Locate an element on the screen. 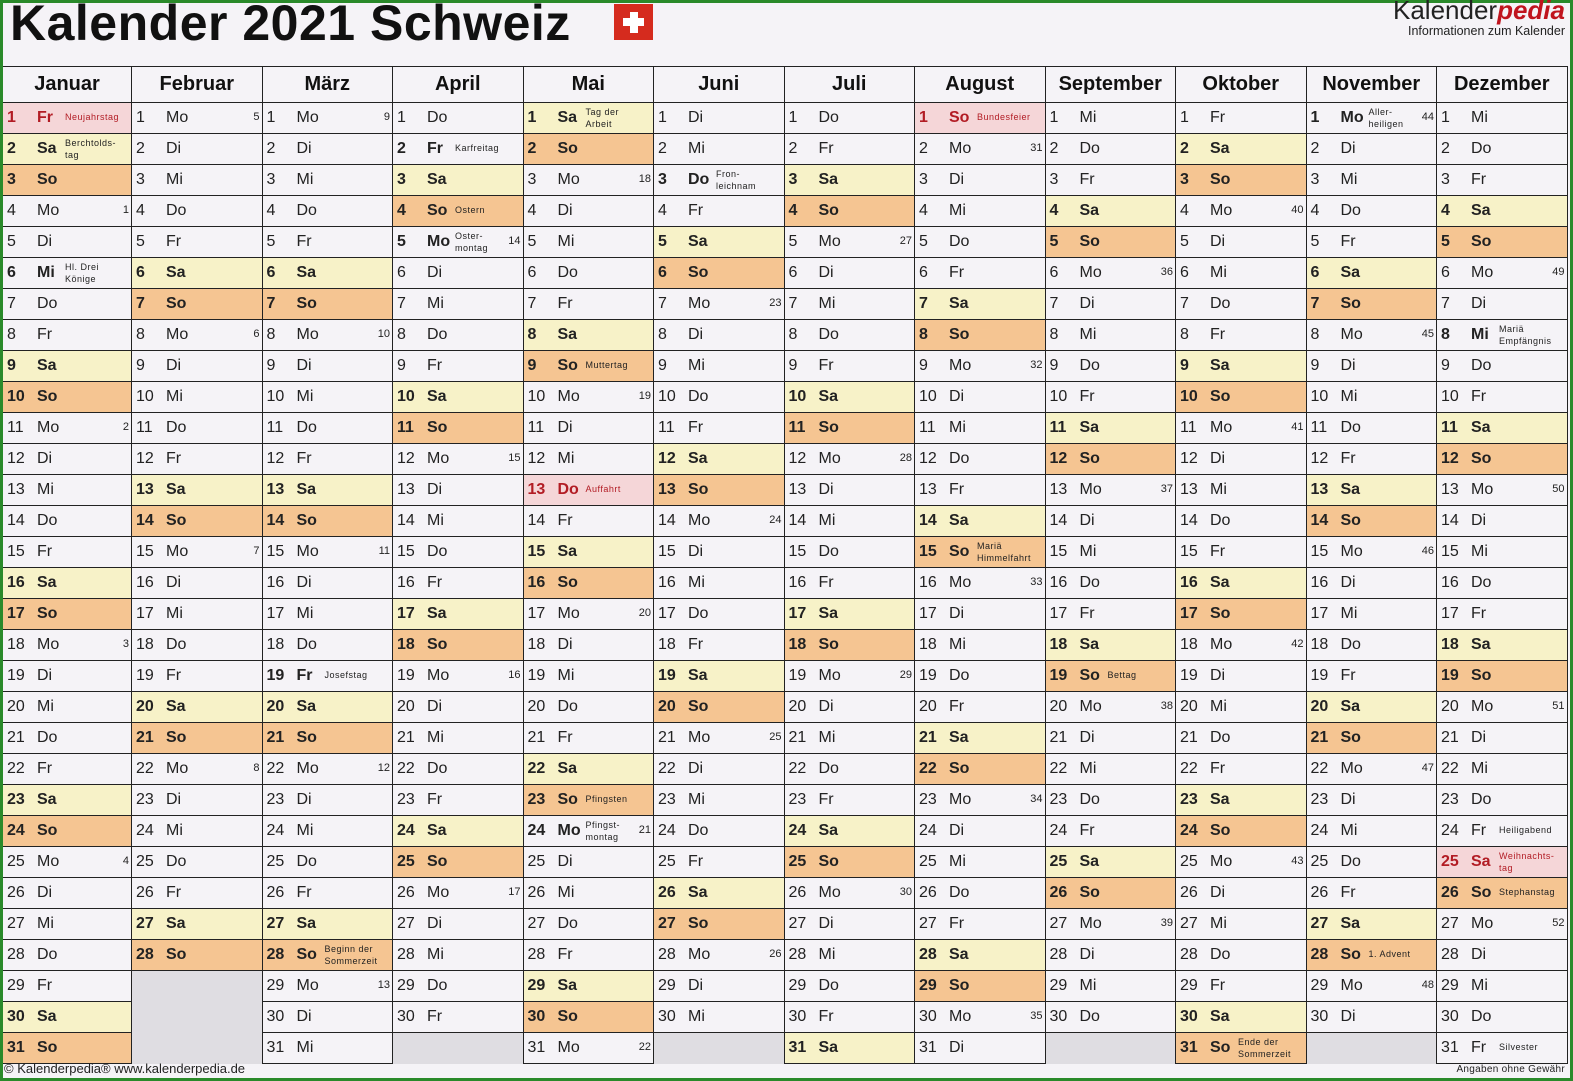  day-cell: 23 Fr is located at coordinates (458, 800).